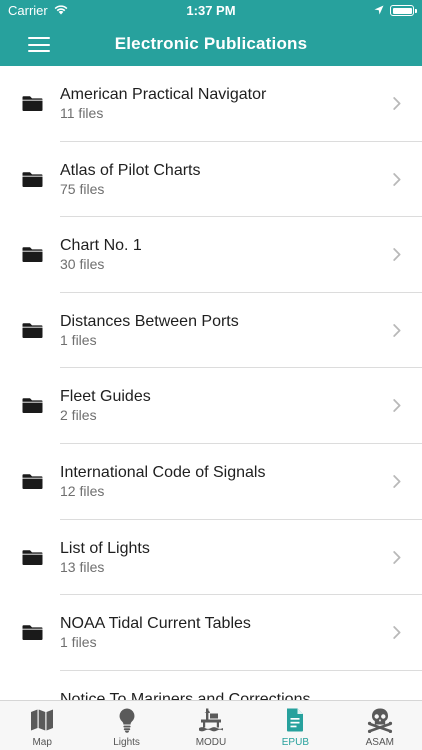 This screenshot has height=750, width=422. Describe the element at coordinates (101, 246) in the screenshot. I see `publication-title: Chart No. 1` at that location.